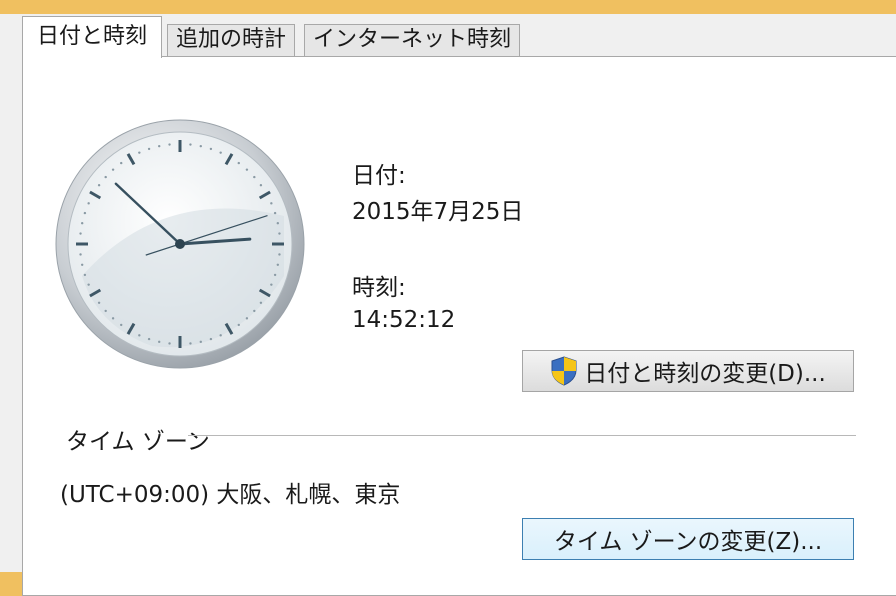  Describe the element at coordinates (564, 371) in the screenshot. I see `uac-shield-icon` at that location.